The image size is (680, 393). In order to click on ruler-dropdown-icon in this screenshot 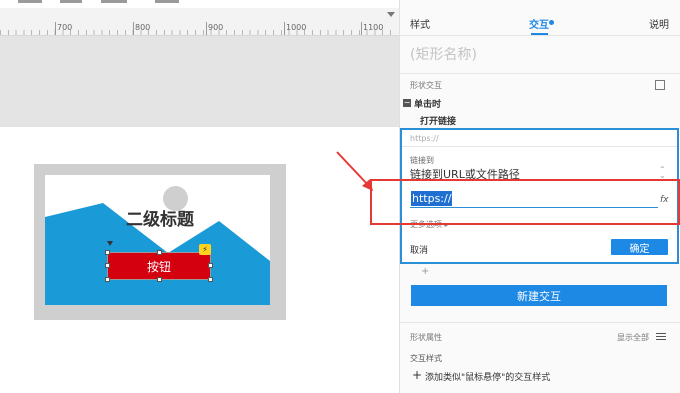, I will do `click(391, 14)`.